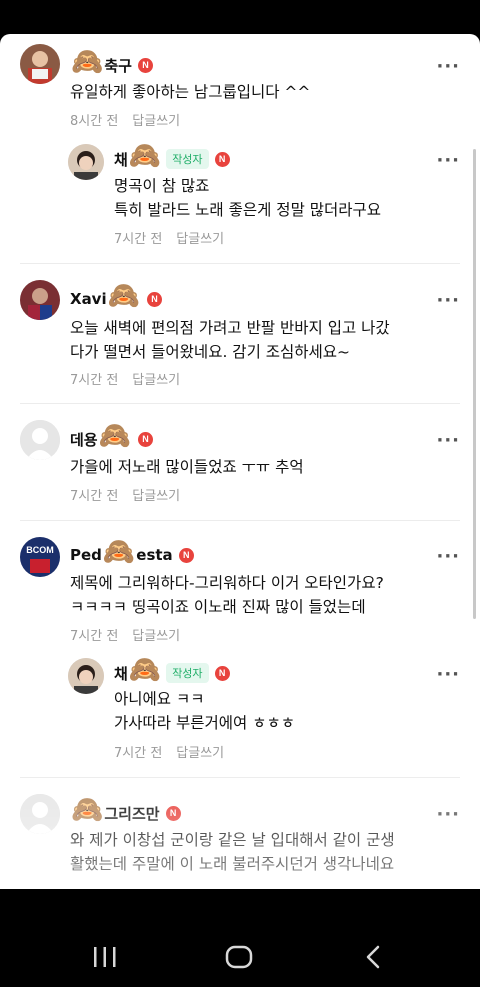 This screenshot has height=987, width=480. I want to click on author-name: esta, so click(154, 555).